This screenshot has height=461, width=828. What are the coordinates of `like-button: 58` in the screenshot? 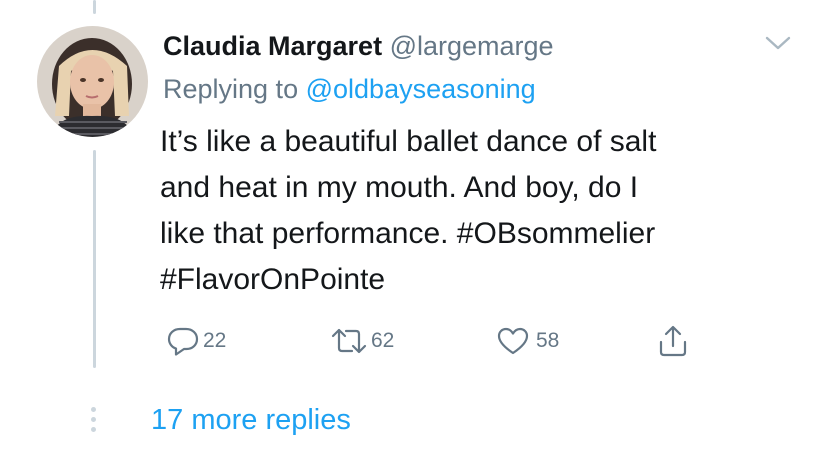 It's located at (527, 341).